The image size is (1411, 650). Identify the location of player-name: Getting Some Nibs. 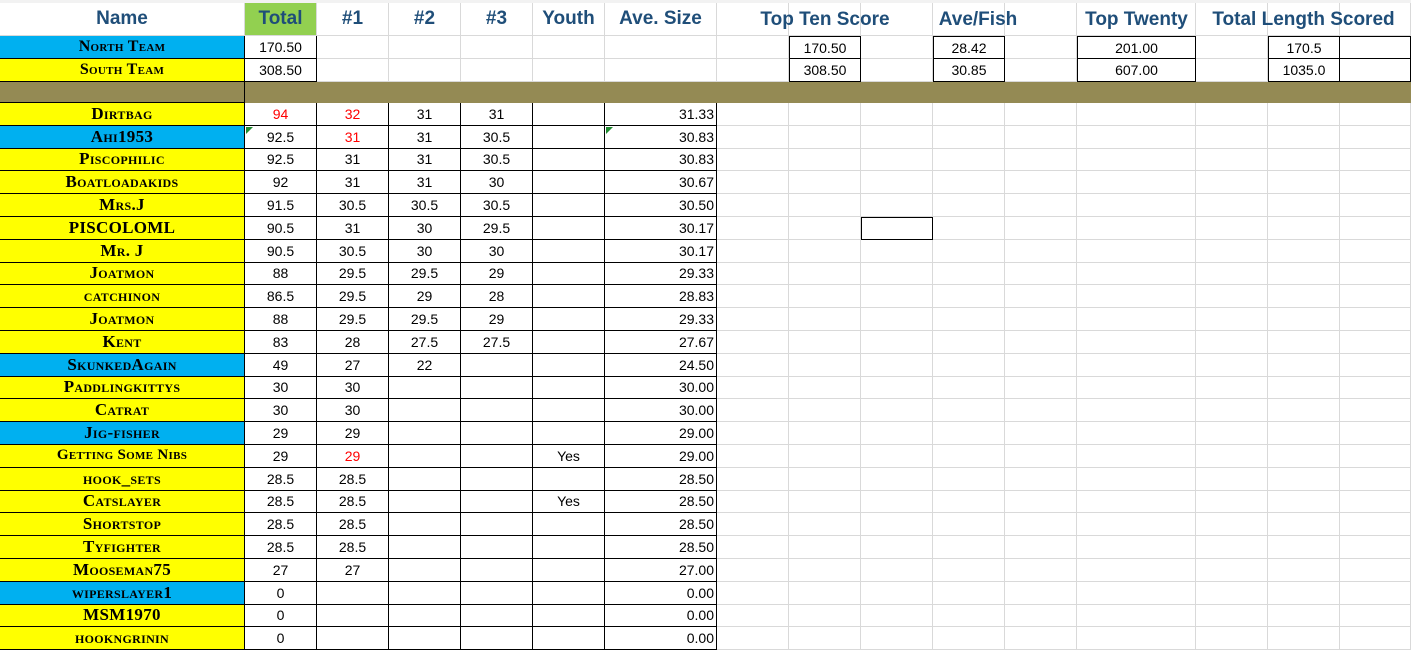
(122, 456).